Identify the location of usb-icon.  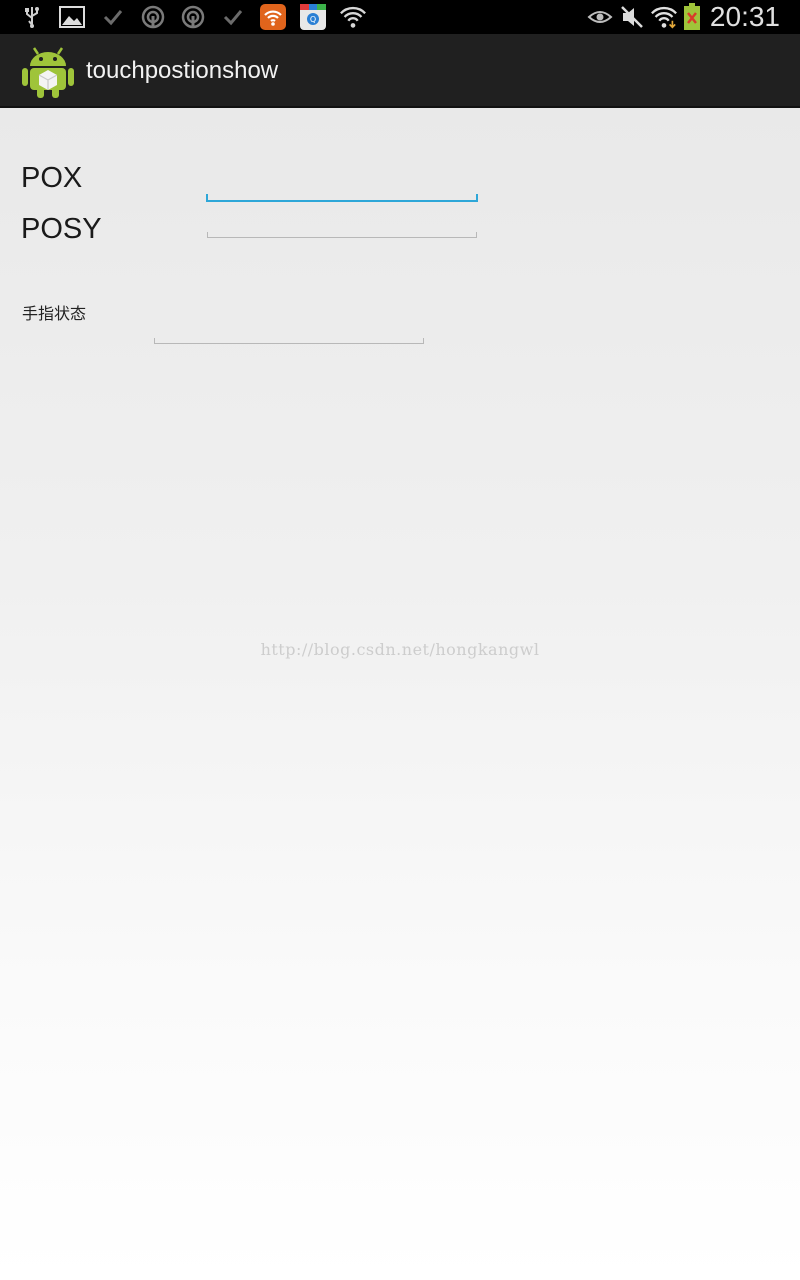
(32, 17).